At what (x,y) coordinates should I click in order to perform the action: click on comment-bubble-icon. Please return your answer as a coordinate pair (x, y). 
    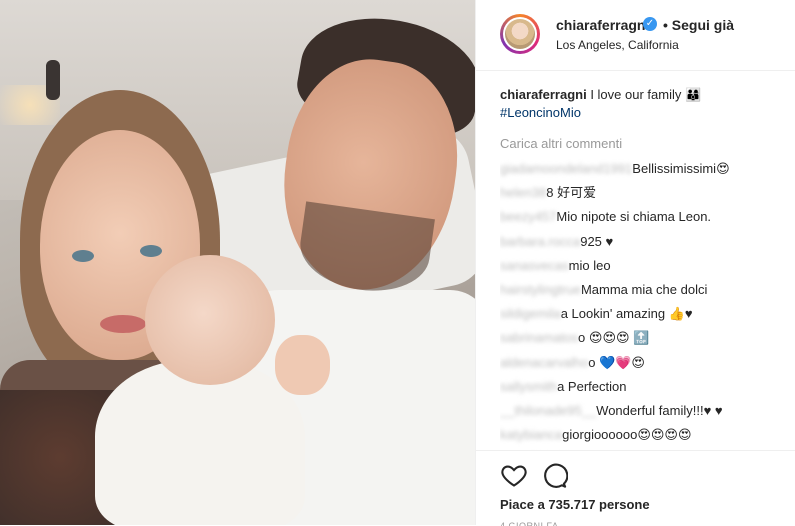
    Looking at the image, I should click on (554, 475).